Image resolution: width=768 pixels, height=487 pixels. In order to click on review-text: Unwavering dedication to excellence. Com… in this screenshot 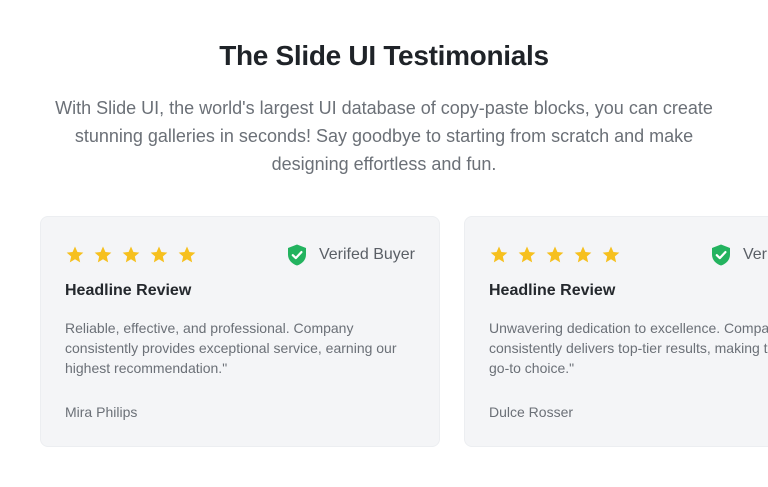, I will do `click(628, 348)`.